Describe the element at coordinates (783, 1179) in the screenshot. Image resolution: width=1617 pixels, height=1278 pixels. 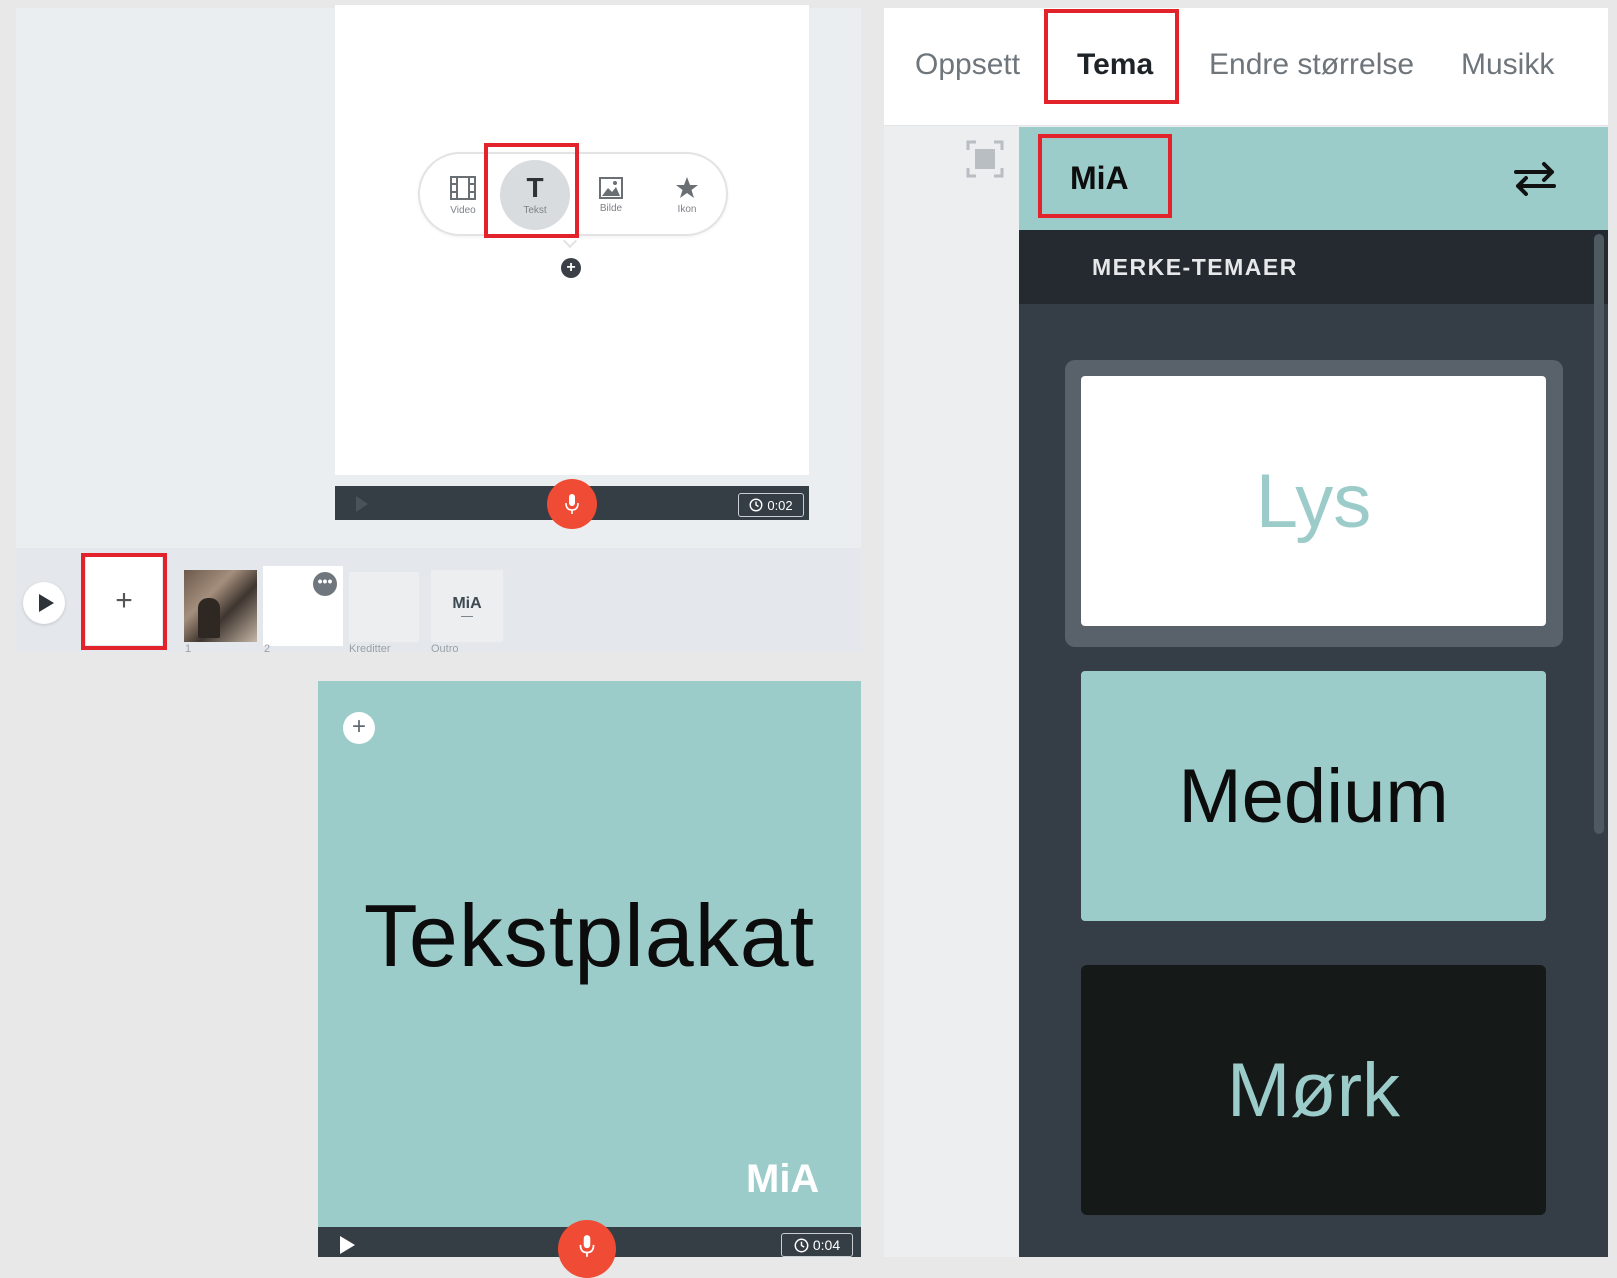
I see `brand-logo: MiA` at that location.